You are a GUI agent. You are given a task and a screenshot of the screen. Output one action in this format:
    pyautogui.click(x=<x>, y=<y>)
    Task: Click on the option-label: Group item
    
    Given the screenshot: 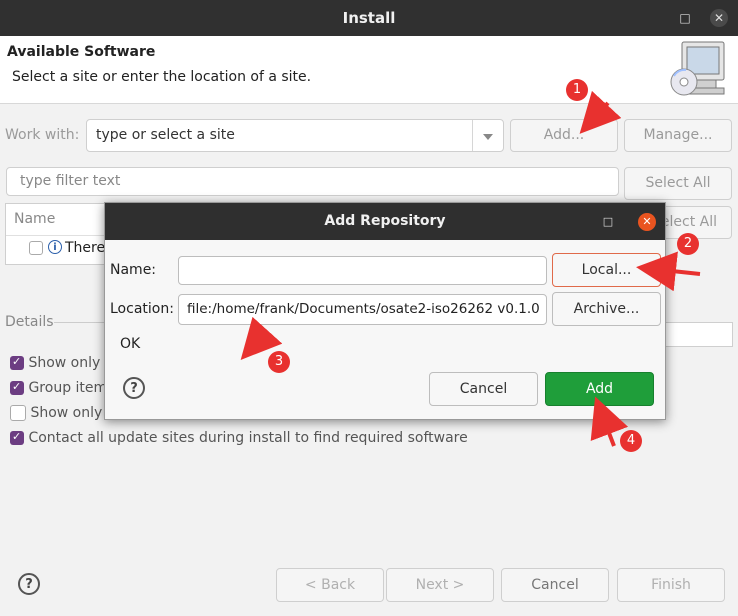 What is the action you would take?
    pyautogui.click(x=68, y=388)
    